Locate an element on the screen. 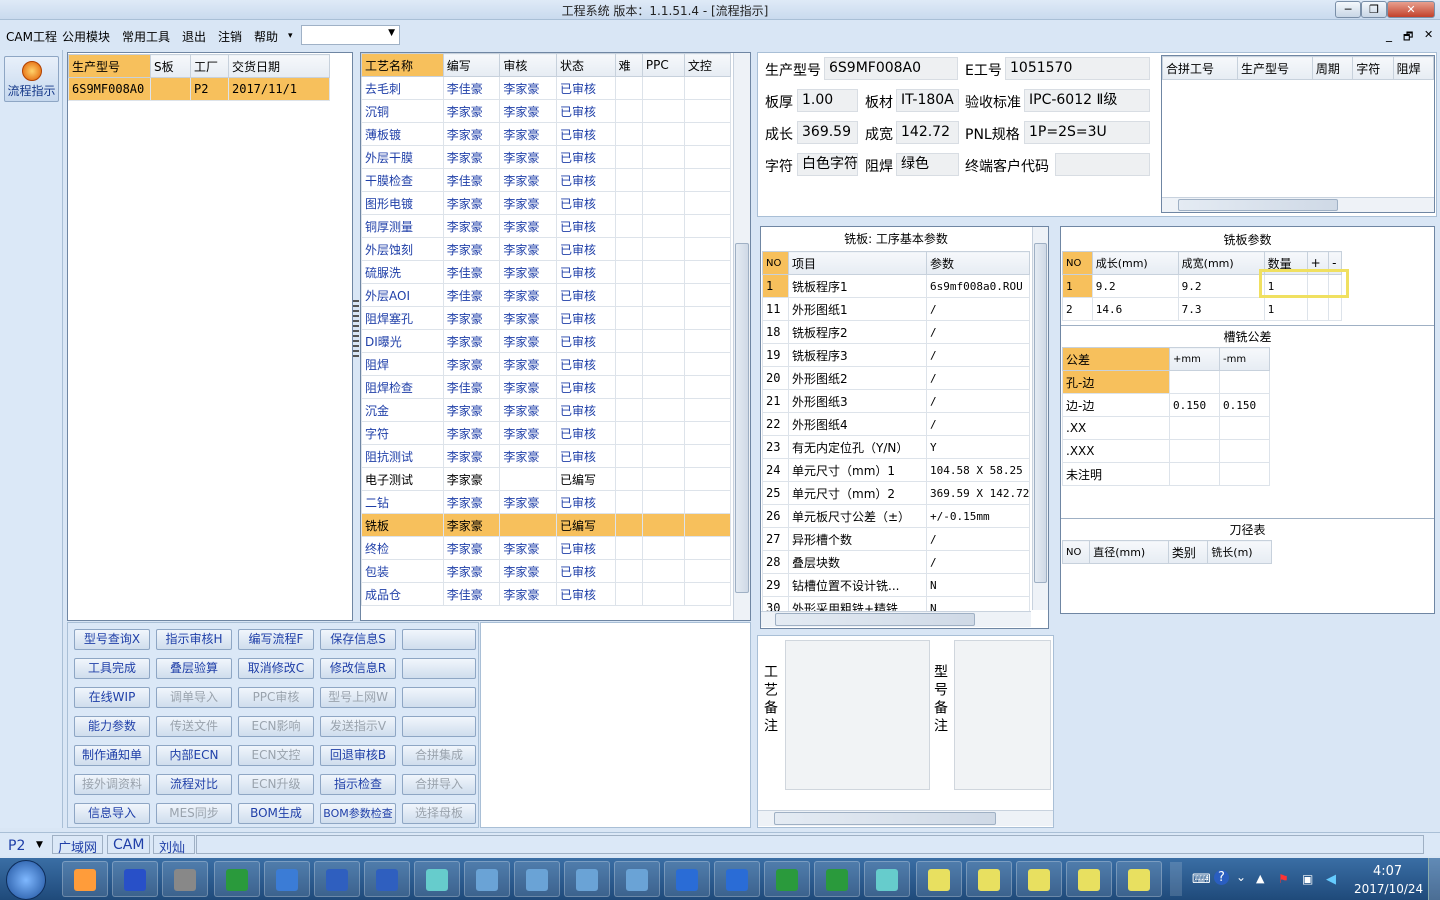 This screenshot has height=900, width=1440. mask-field: 绿色 is located at coordinates (927, 164).